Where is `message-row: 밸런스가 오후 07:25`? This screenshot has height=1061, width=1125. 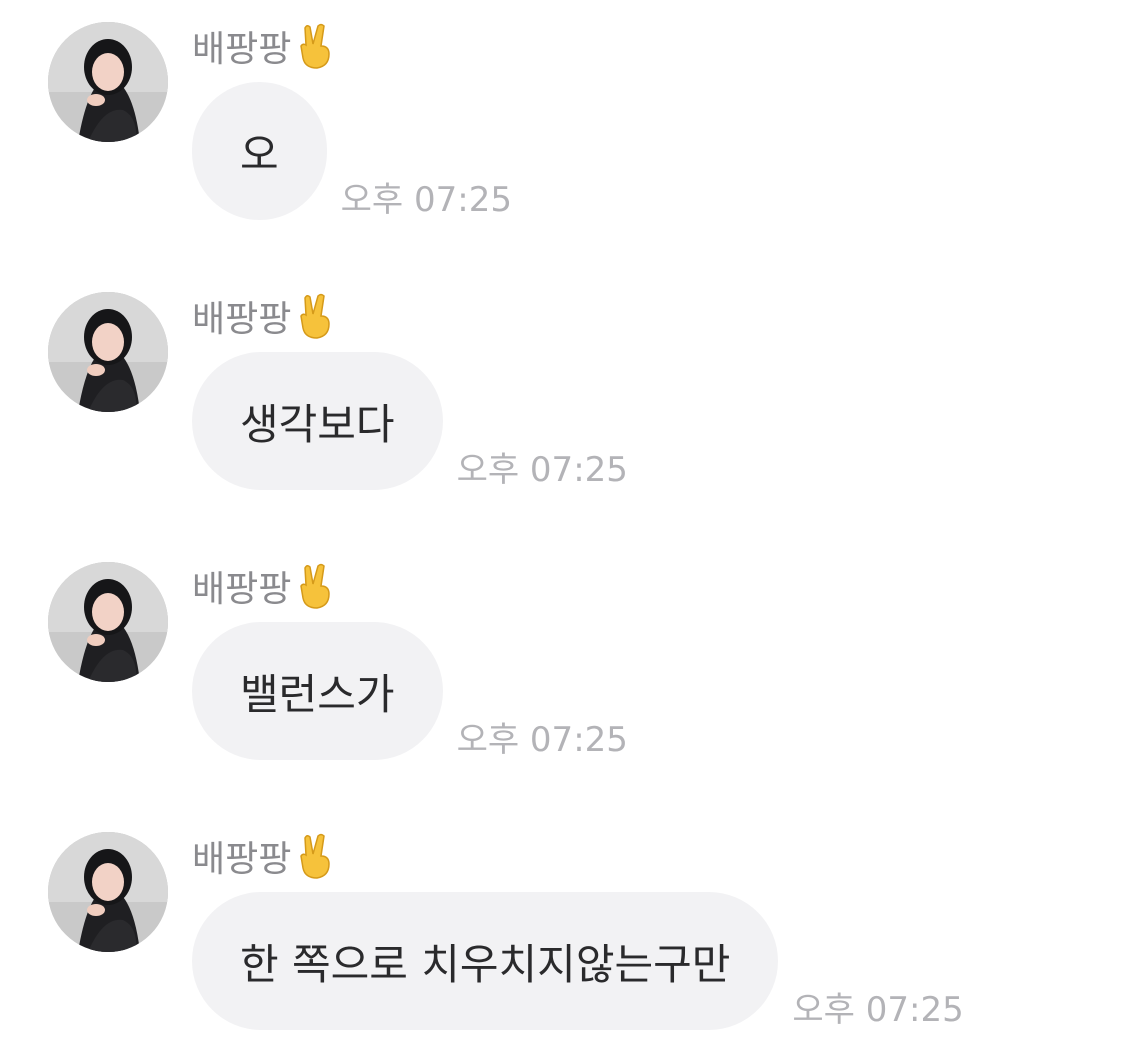
message-row: 밸런스가 오후 07:25 is located at coordinates (410, 691).